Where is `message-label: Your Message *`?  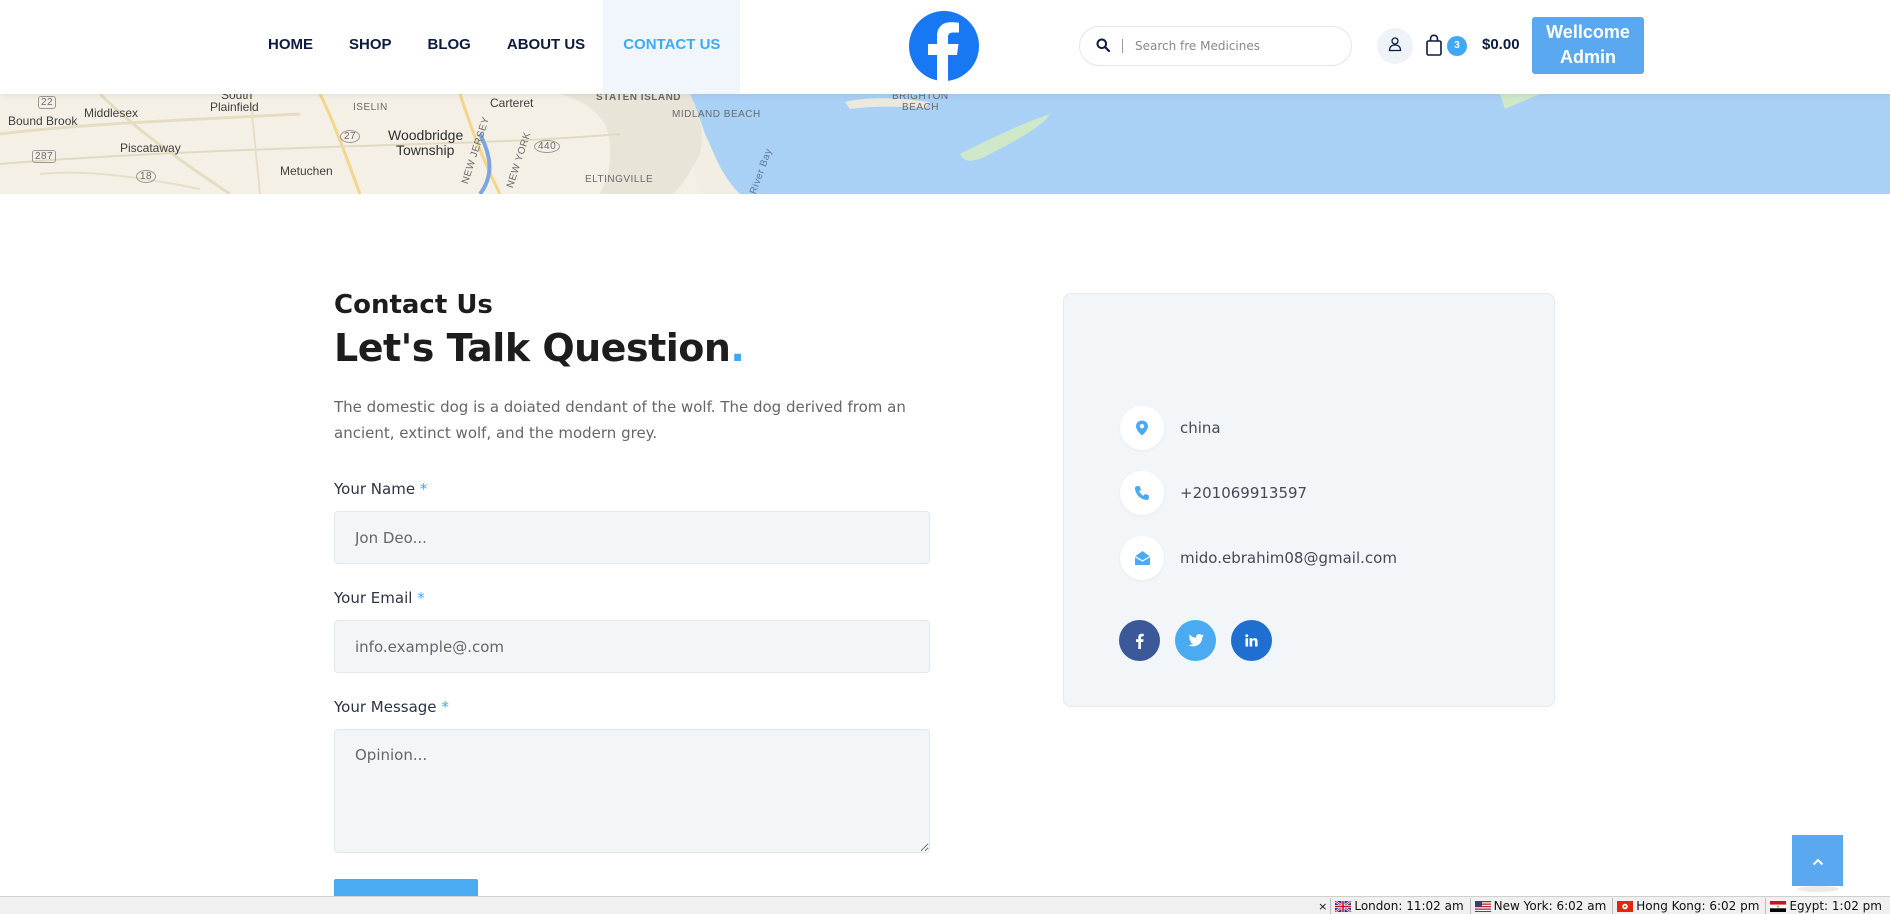 message-label: Your Message * is located at coordinates (391, 707).